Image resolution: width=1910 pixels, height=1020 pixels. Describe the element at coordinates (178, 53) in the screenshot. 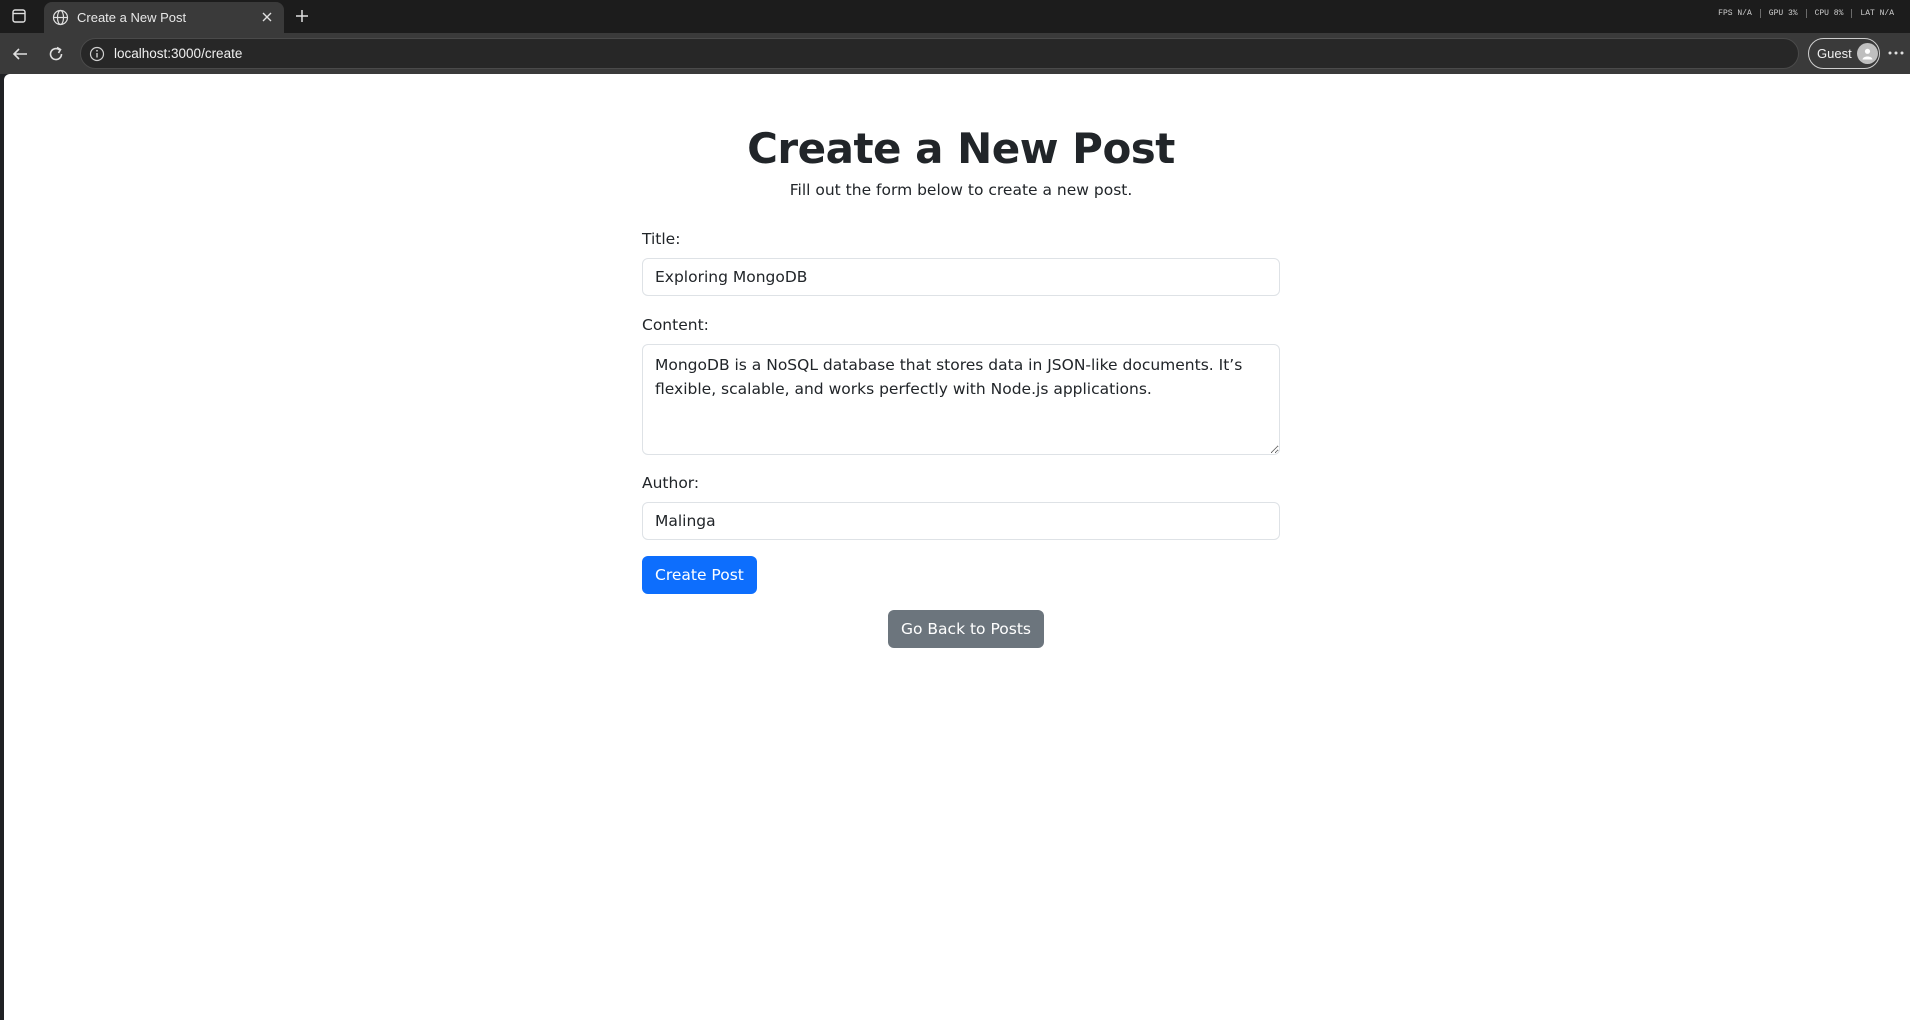

I see `url-text: localhost:3000/create` at that location.